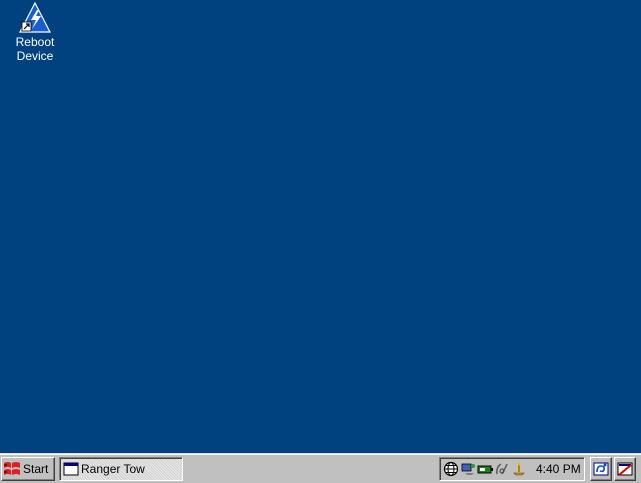 This screenshot has height=483, width=641. I want to click on clock: 4:40 PM, so click(558, 469).